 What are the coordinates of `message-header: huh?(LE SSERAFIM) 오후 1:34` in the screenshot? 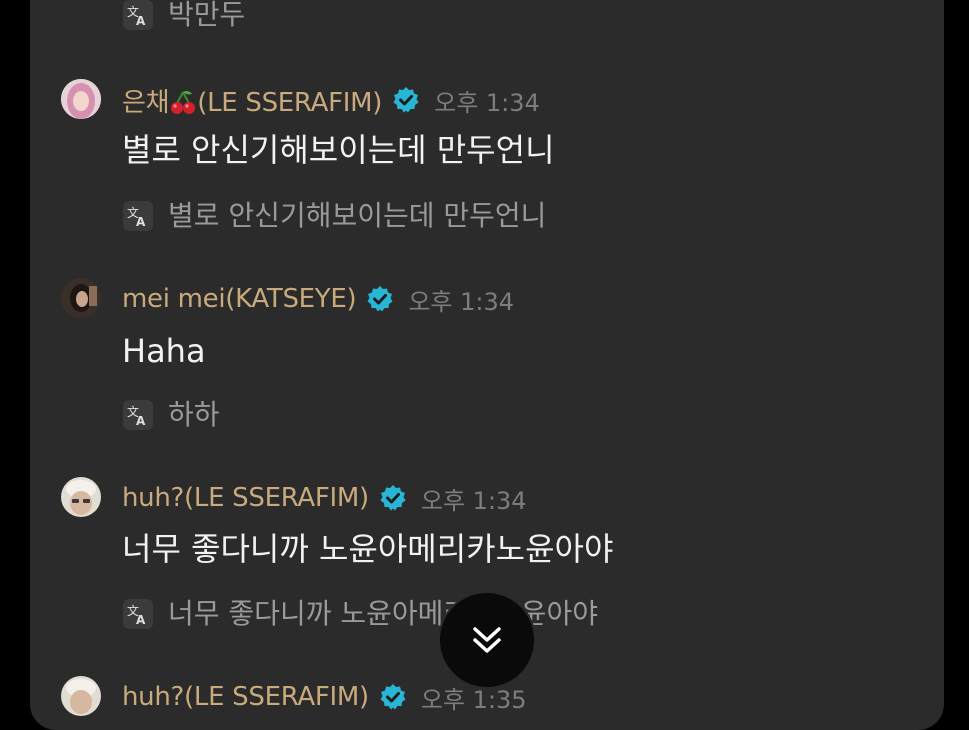 It's located at (324, 498).